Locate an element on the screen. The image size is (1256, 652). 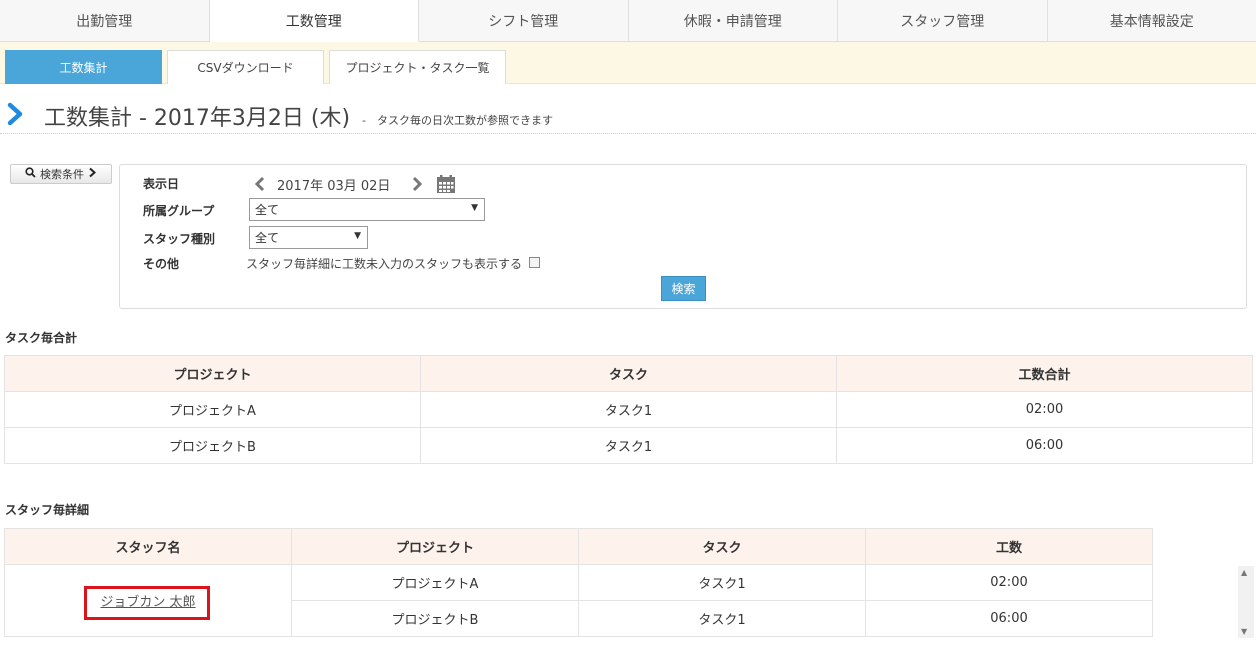
tab-leave-request: 休暇・申請管理 is located at coordinates (733, 20).